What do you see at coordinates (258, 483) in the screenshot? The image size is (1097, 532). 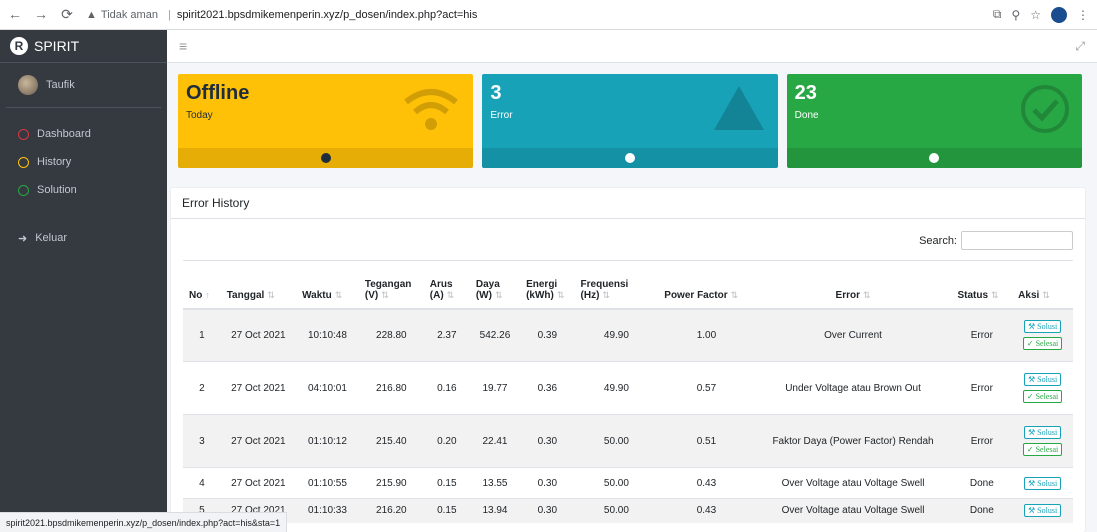 I see `cell-tanggal: 27 Oct 2021` at bounding box center [258, 483].